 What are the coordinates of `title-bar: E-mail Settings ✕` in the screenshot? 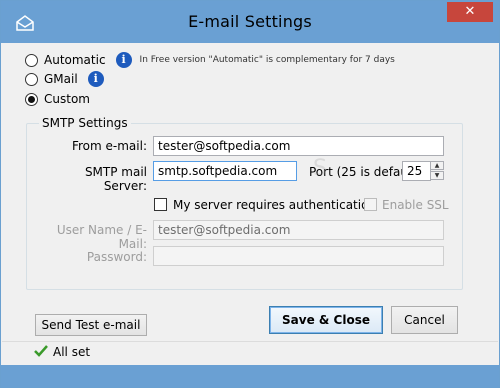 It's located at (250, 22).